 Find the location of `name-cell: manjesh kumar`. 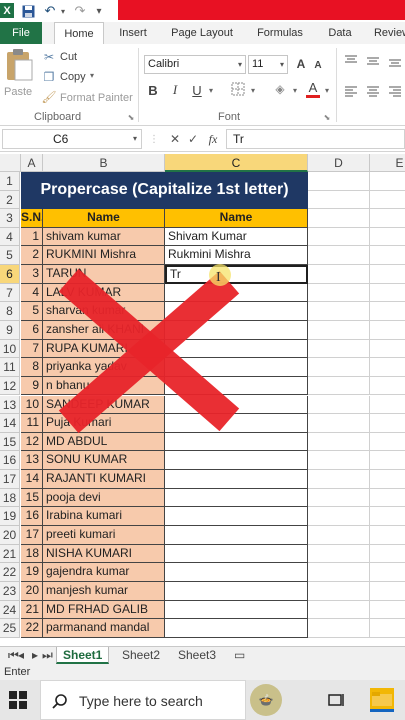

name-cell: manjesh kumar is located at coordinates (104, 591).